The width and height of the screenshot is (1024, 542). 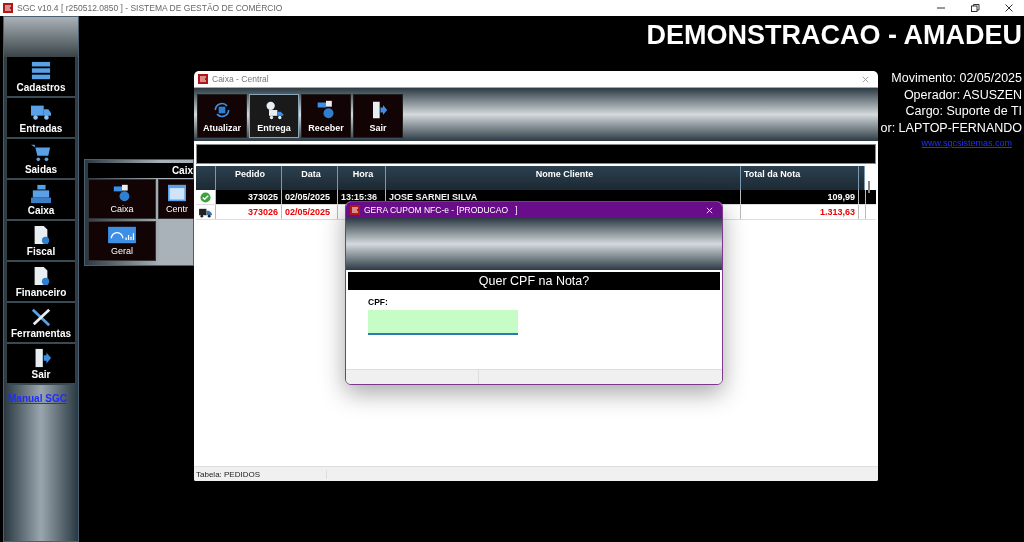 I want to click on toolbar-button: Sair, so click(x=378, y=116).